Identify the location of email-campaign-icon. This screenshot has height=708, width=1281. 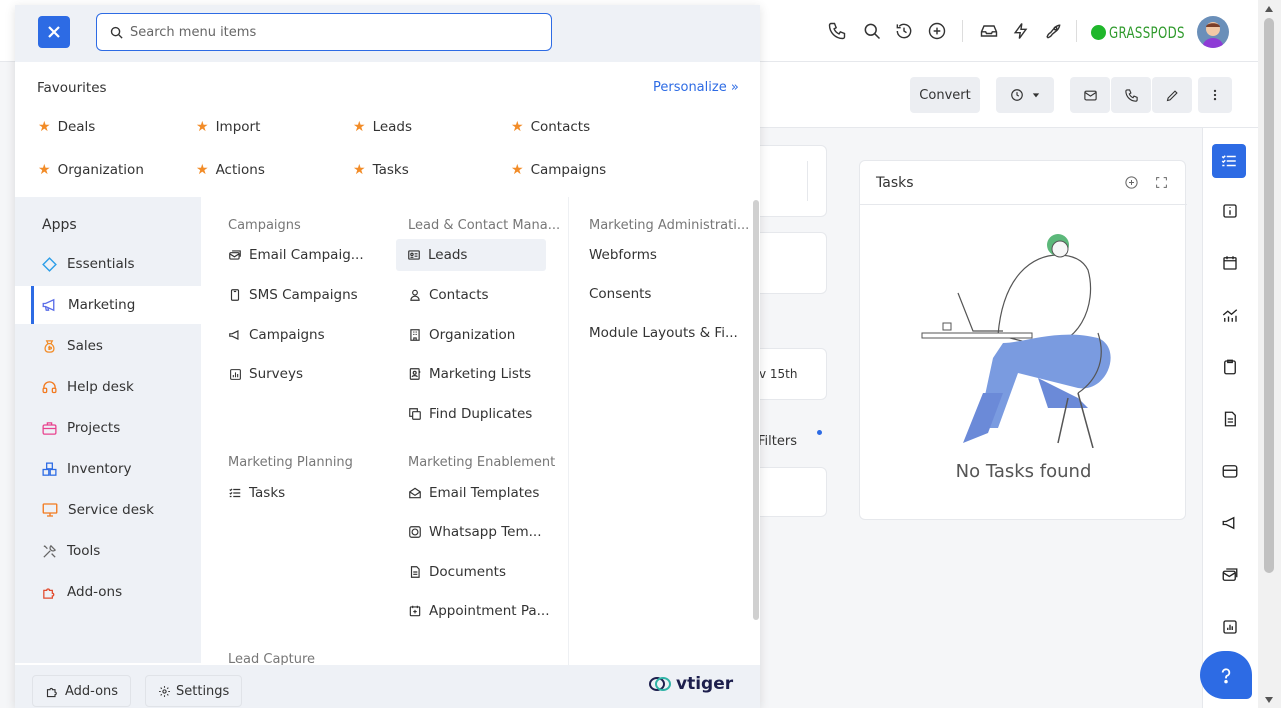
(1230, 575).